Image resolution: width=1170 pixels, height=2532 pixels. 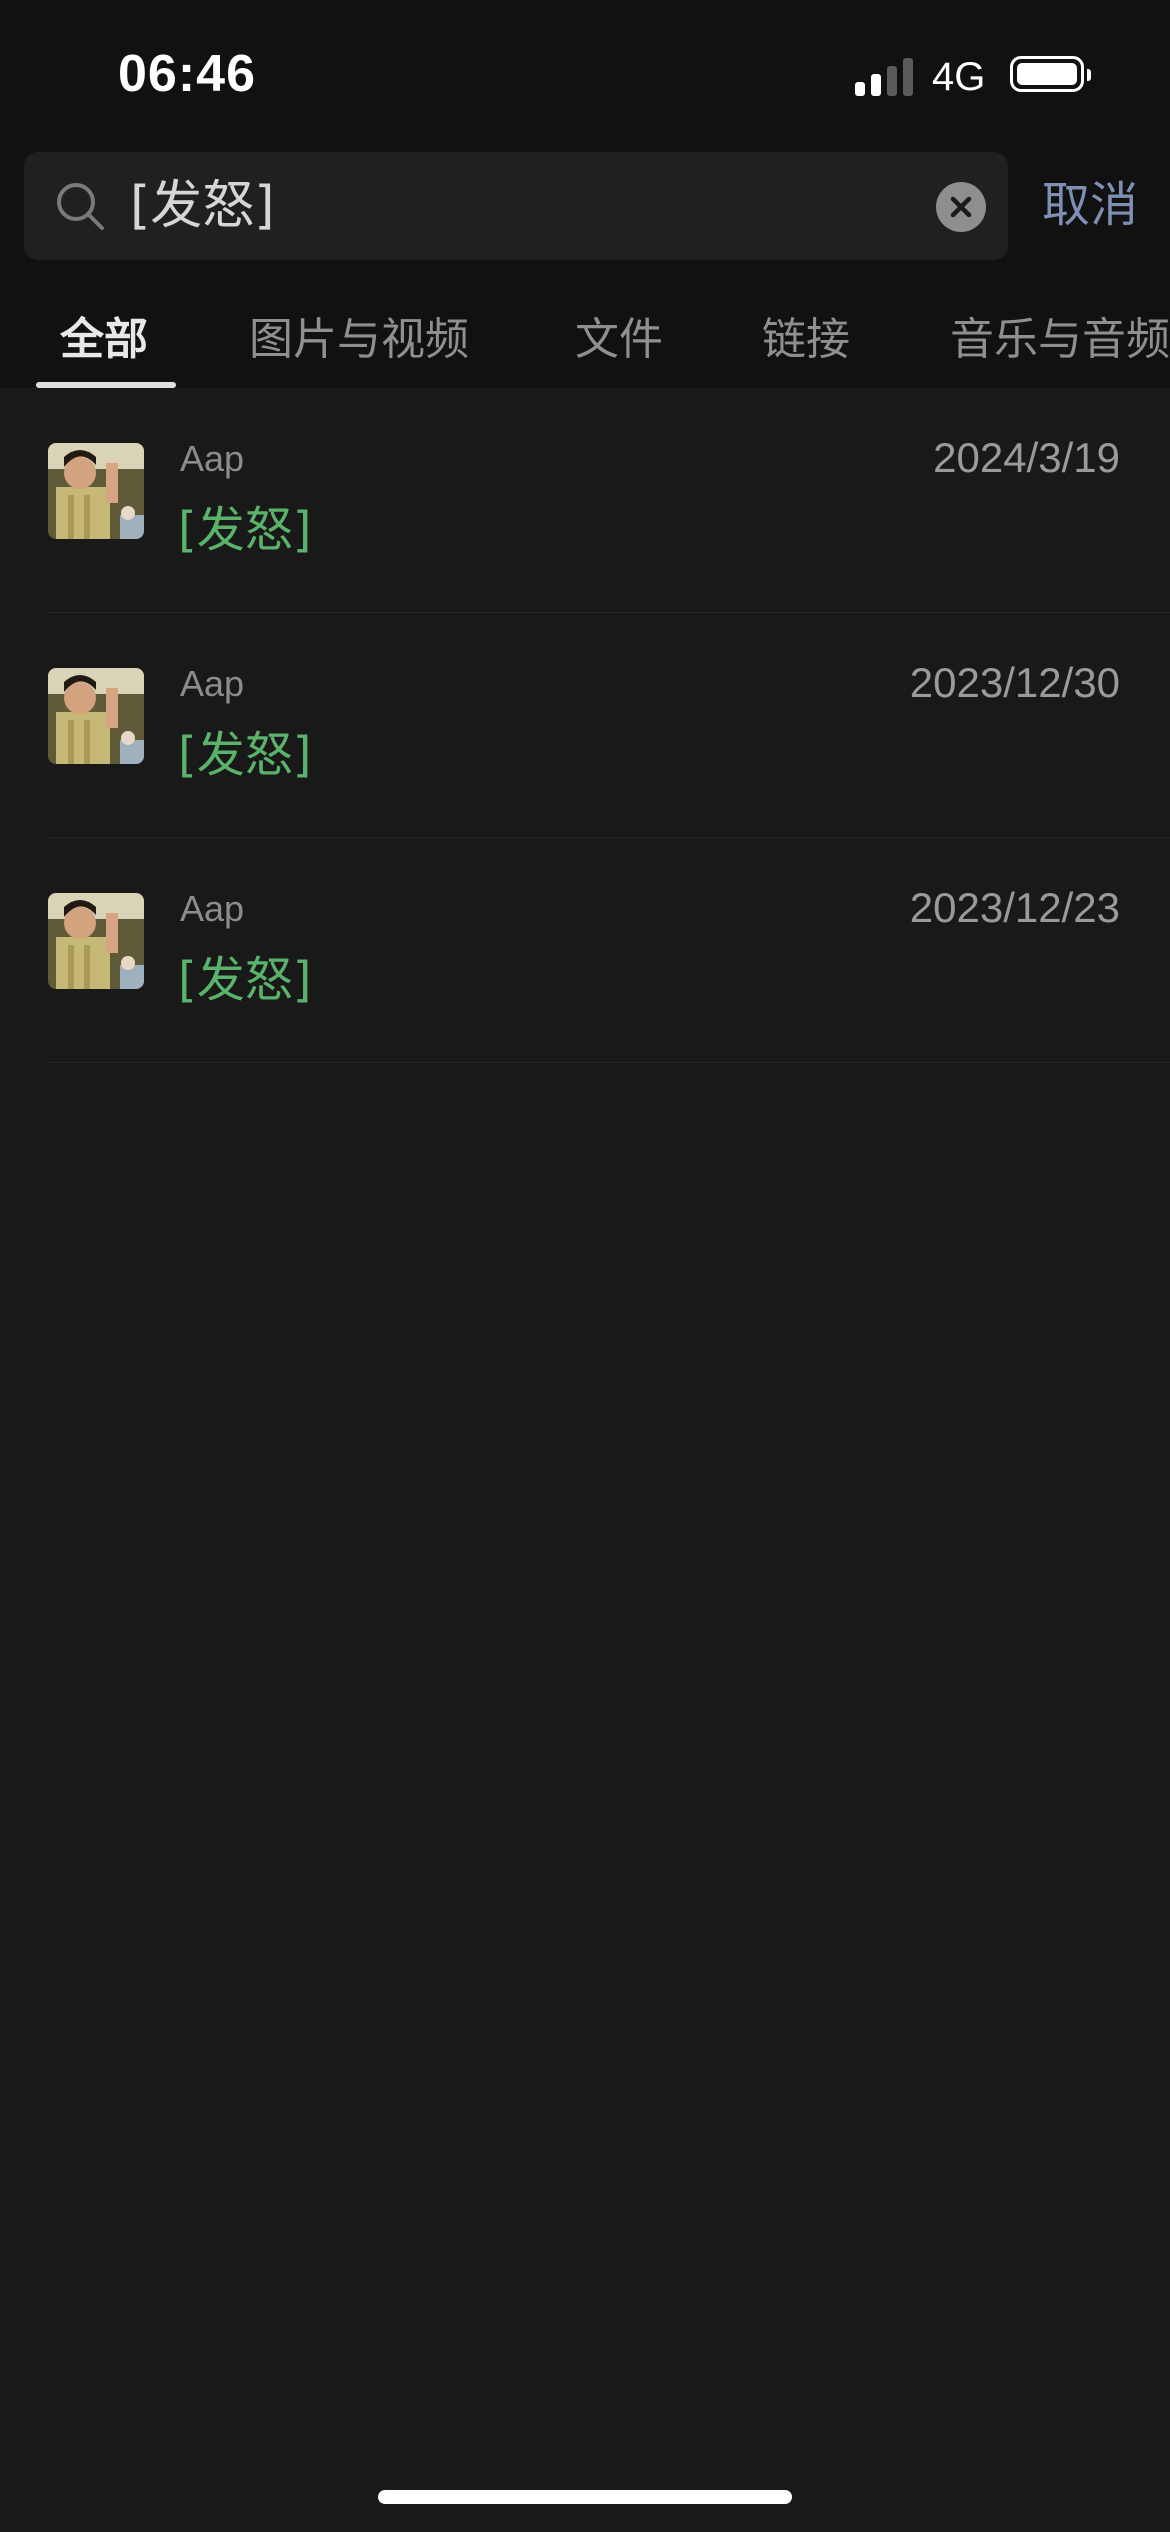 What do you see at coordinates (585, 950) in the screenshot?
I see `list-item: Aap [发怒] 2023/12/23` at bounding box center [585, 950].